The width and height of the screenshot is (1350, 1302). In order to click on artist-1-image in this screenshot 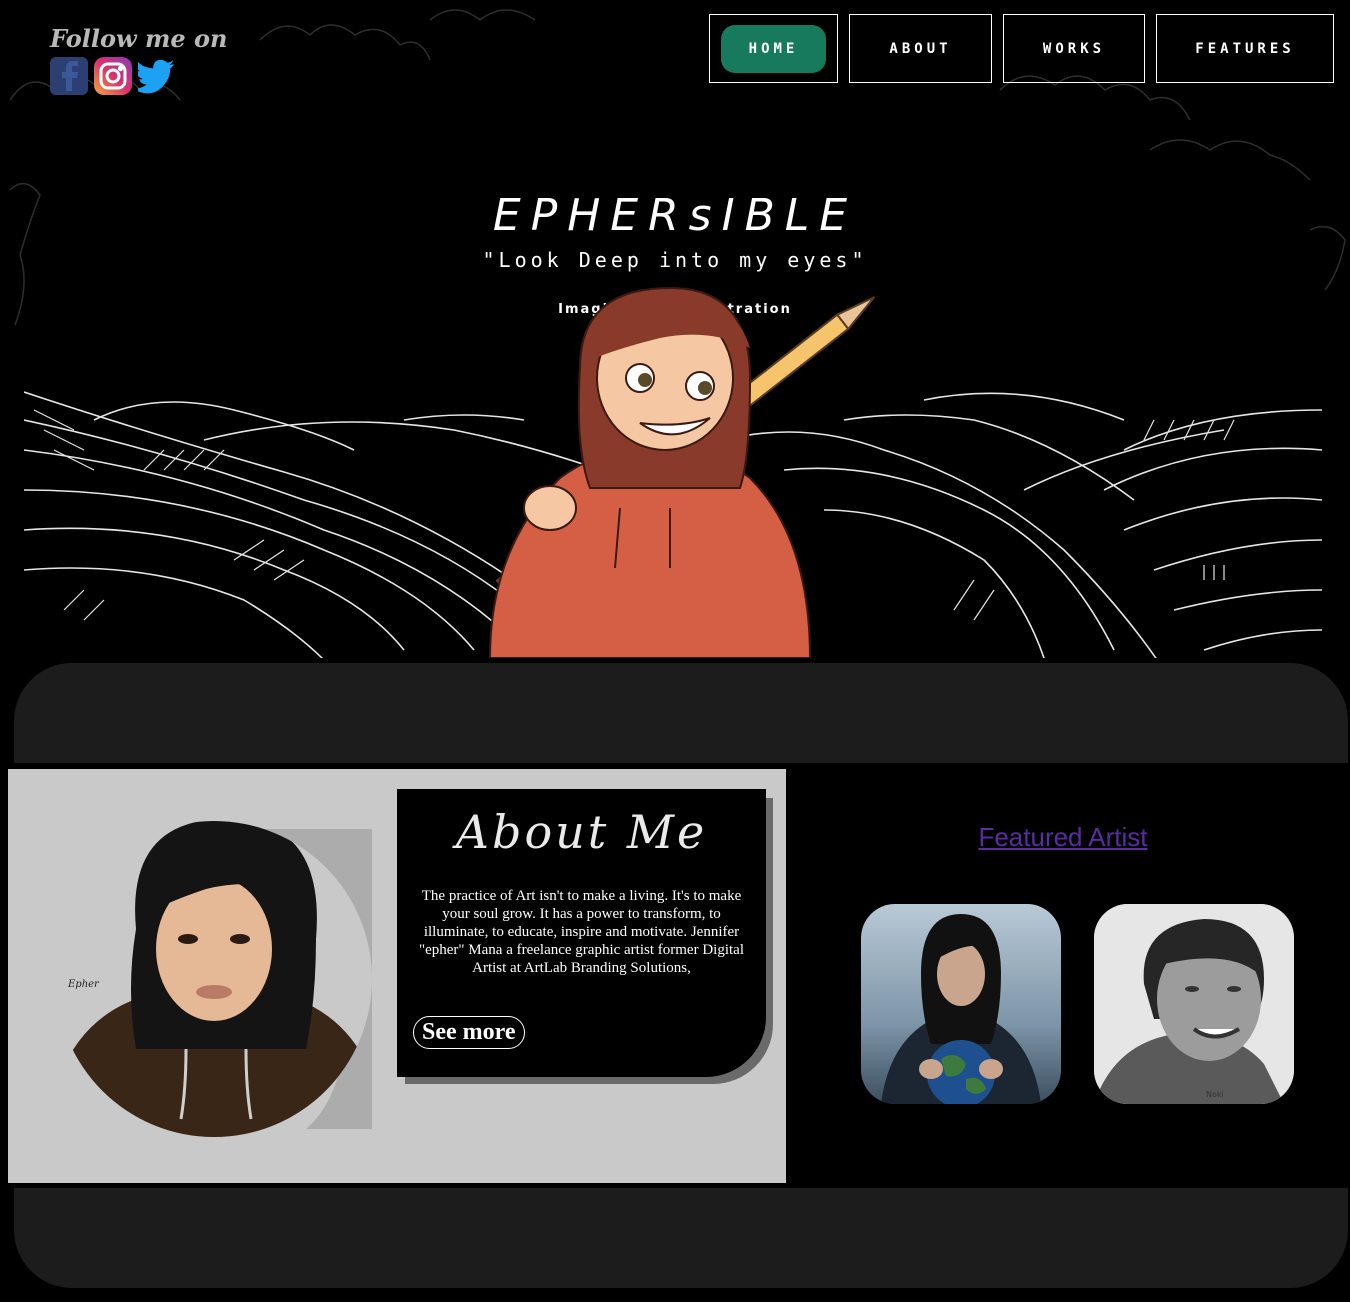, I will do `click(961, 1009)`.